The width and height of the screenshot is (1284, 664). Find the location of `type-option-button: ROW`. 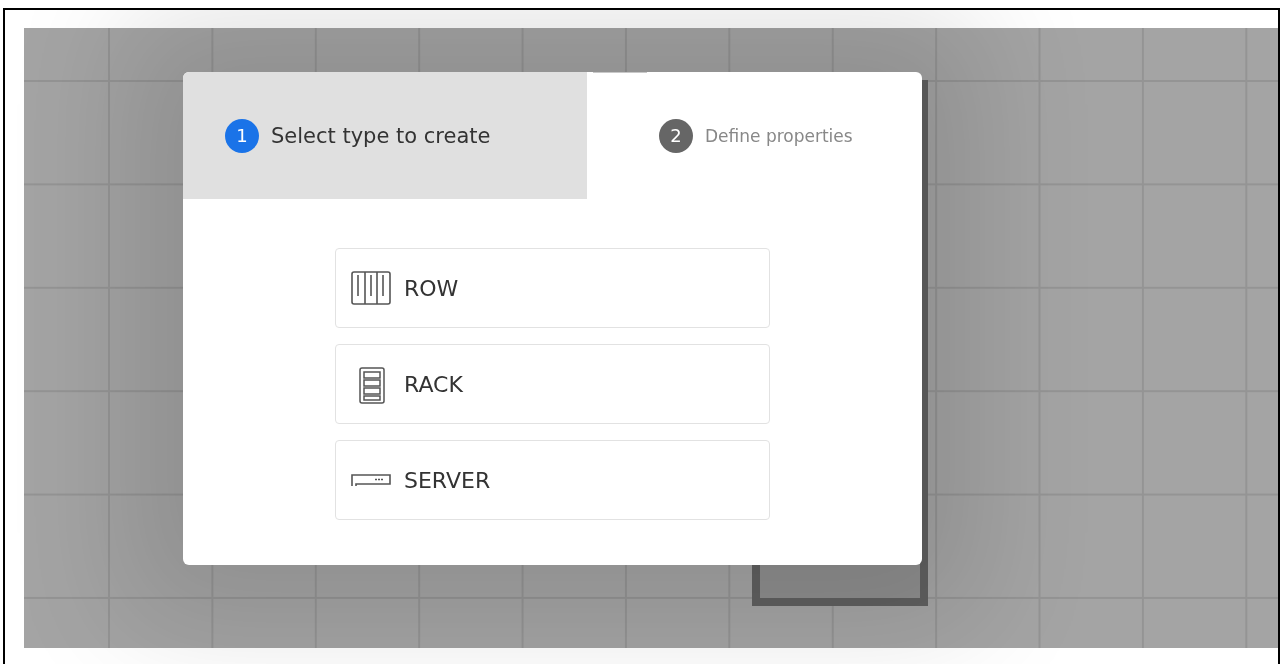

type-option-button: ROW is located at coordinates (552, 288).